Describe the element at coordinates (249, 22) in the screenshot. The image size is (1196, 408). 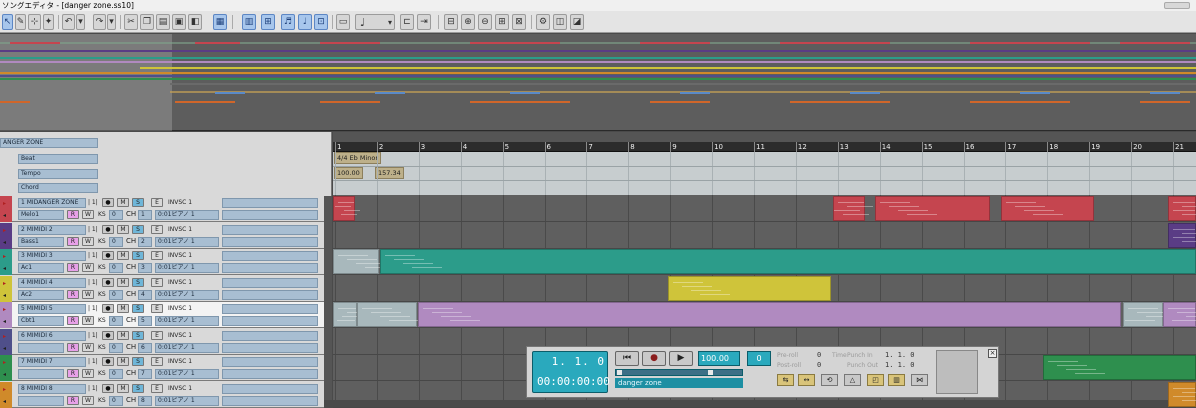
I see `grid-icon: ▥` at that location.